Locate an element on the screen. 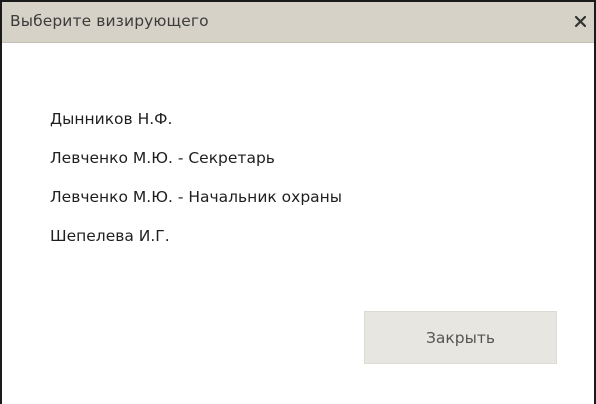 Image resolution: width=596 pixels, height=404 pixels. signer-item-levchenko-security-head: Левченко М.Ю. - Начальник охраны is located at coordinates (196, 197).